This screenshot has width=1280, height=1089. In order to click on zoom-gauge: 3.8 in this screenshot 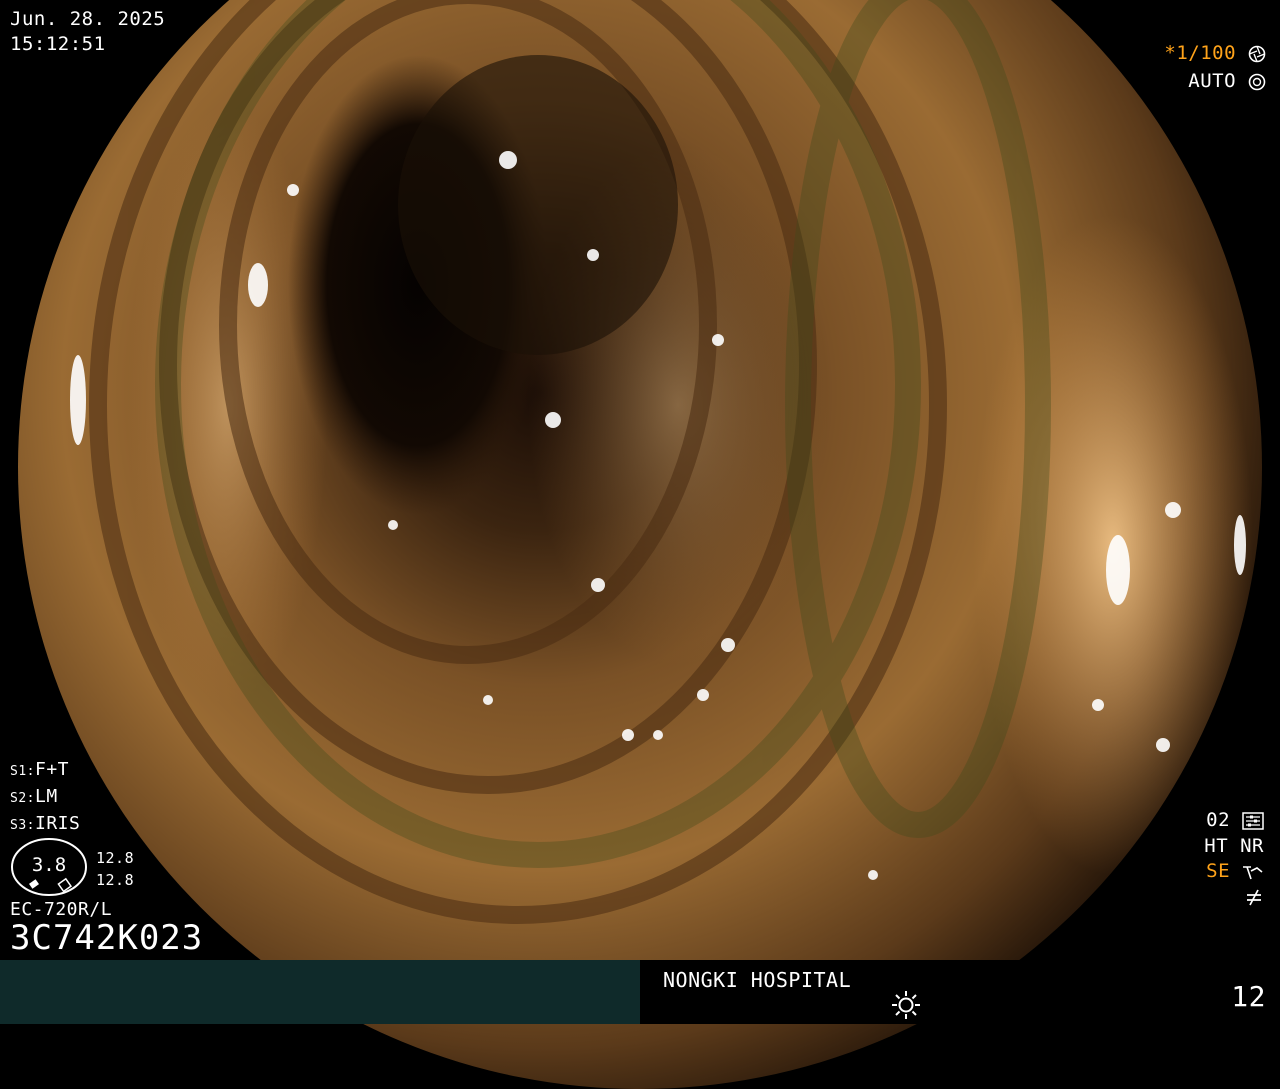, I will do `click(50, 868)`.